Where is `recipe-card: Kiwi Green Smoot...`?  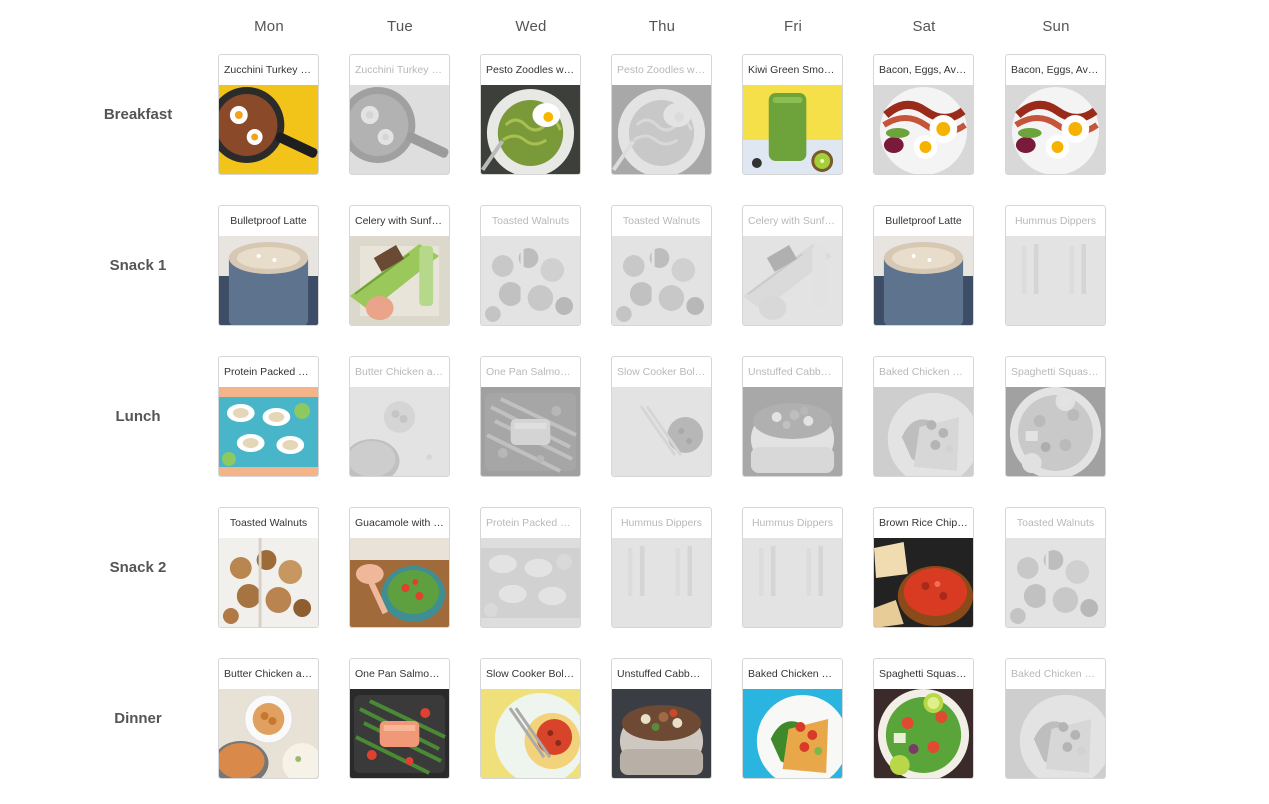
recipe-card: Kiwi Green Smoot... is located at coordinates (792, 114).